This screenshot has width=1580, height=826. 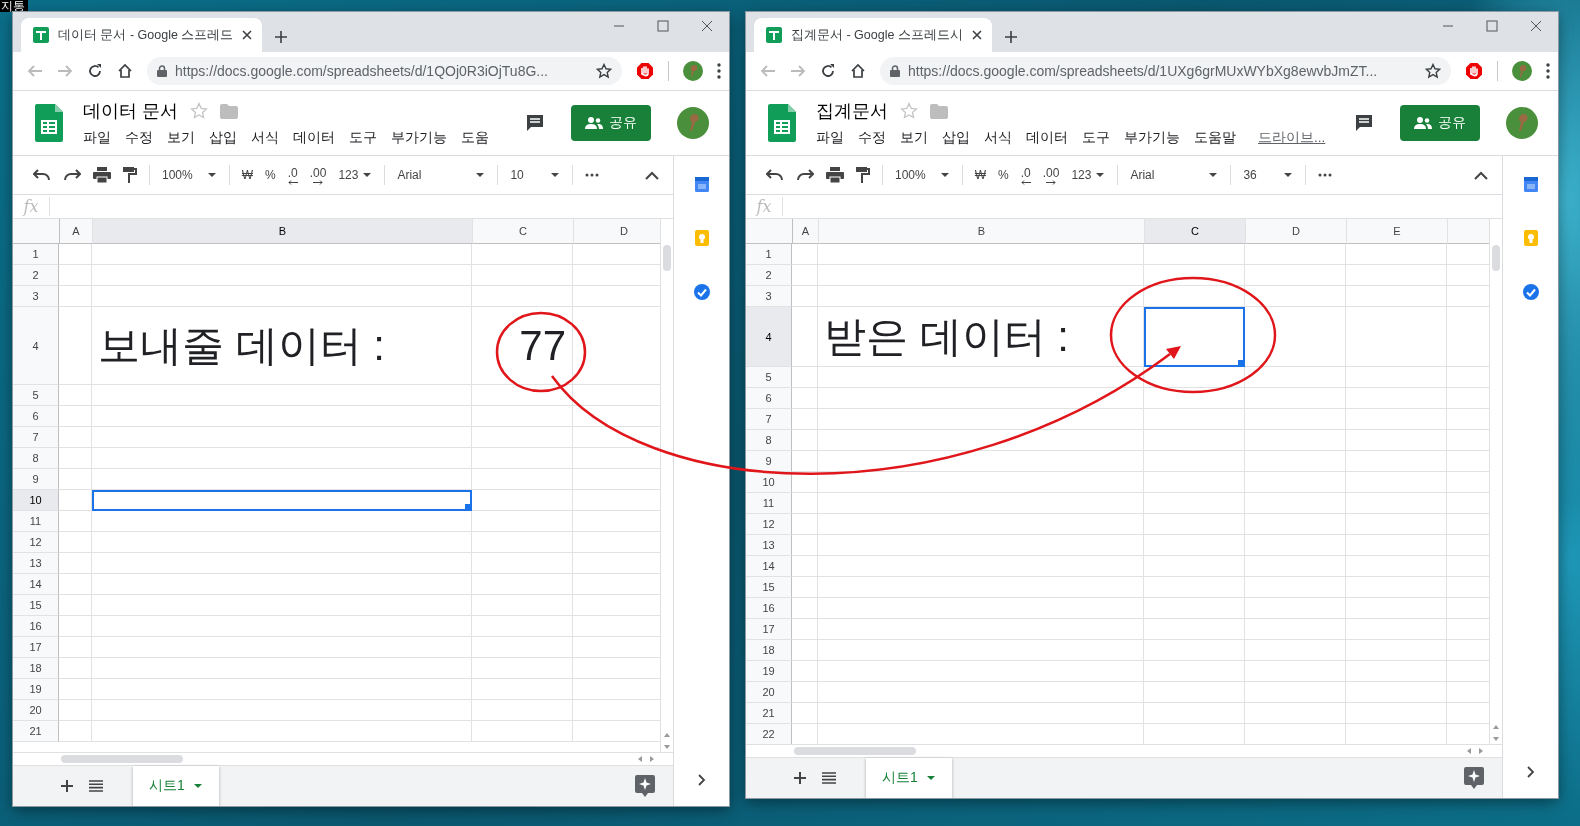 I want to click on decrease-decimals-button: .0, so click(x=292, y=175).